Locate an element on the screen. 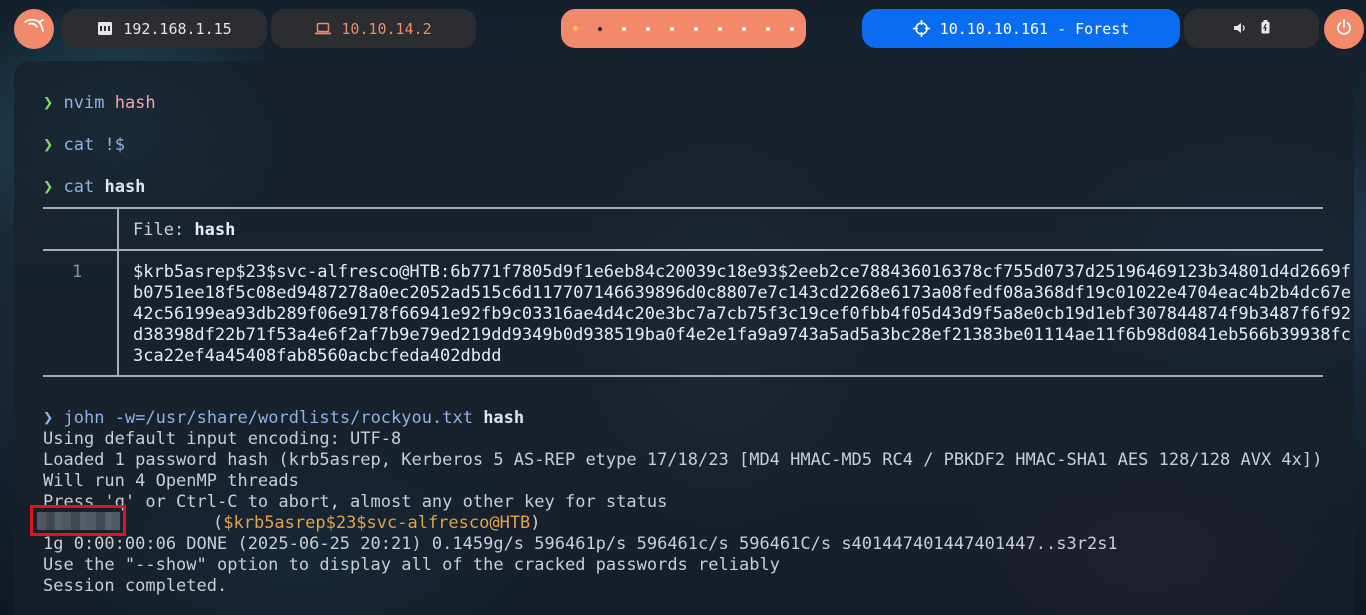 This screenshot has height=615, width=1366. command-name: nvim is located at coordinates (84, 103).